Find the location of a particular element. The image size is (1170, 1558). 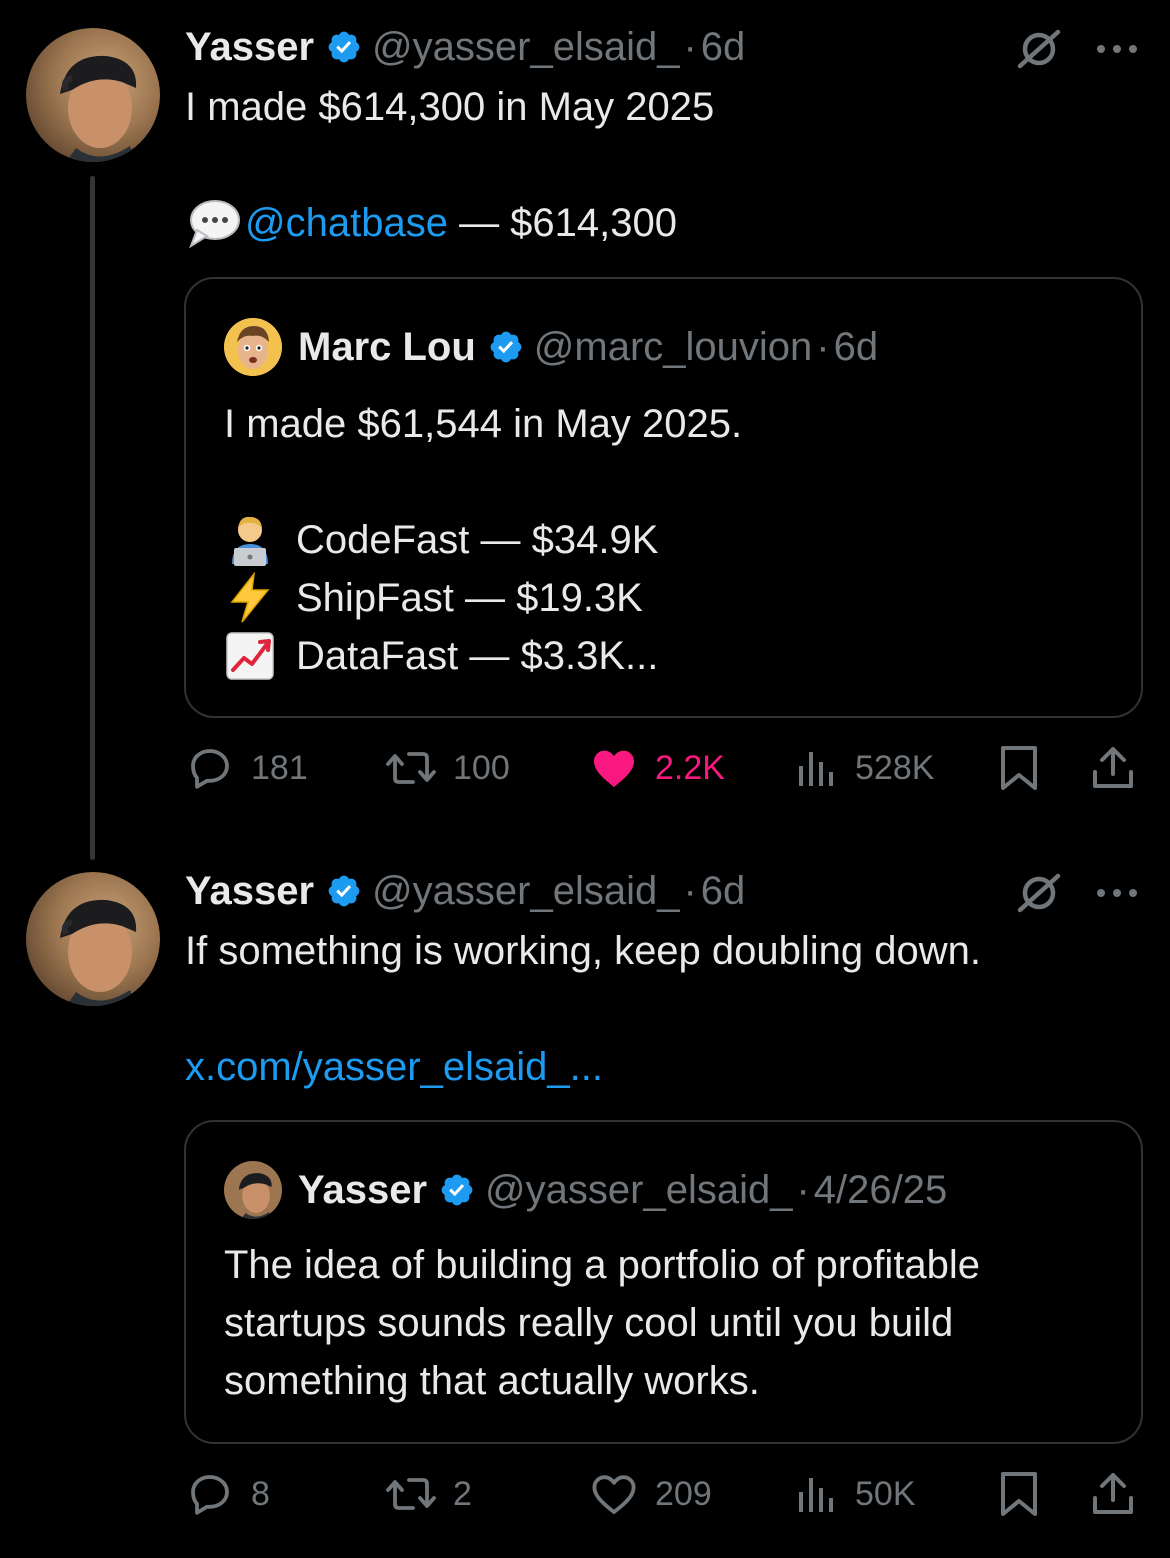

views-button: 528K is located at coordinates (864, 768).